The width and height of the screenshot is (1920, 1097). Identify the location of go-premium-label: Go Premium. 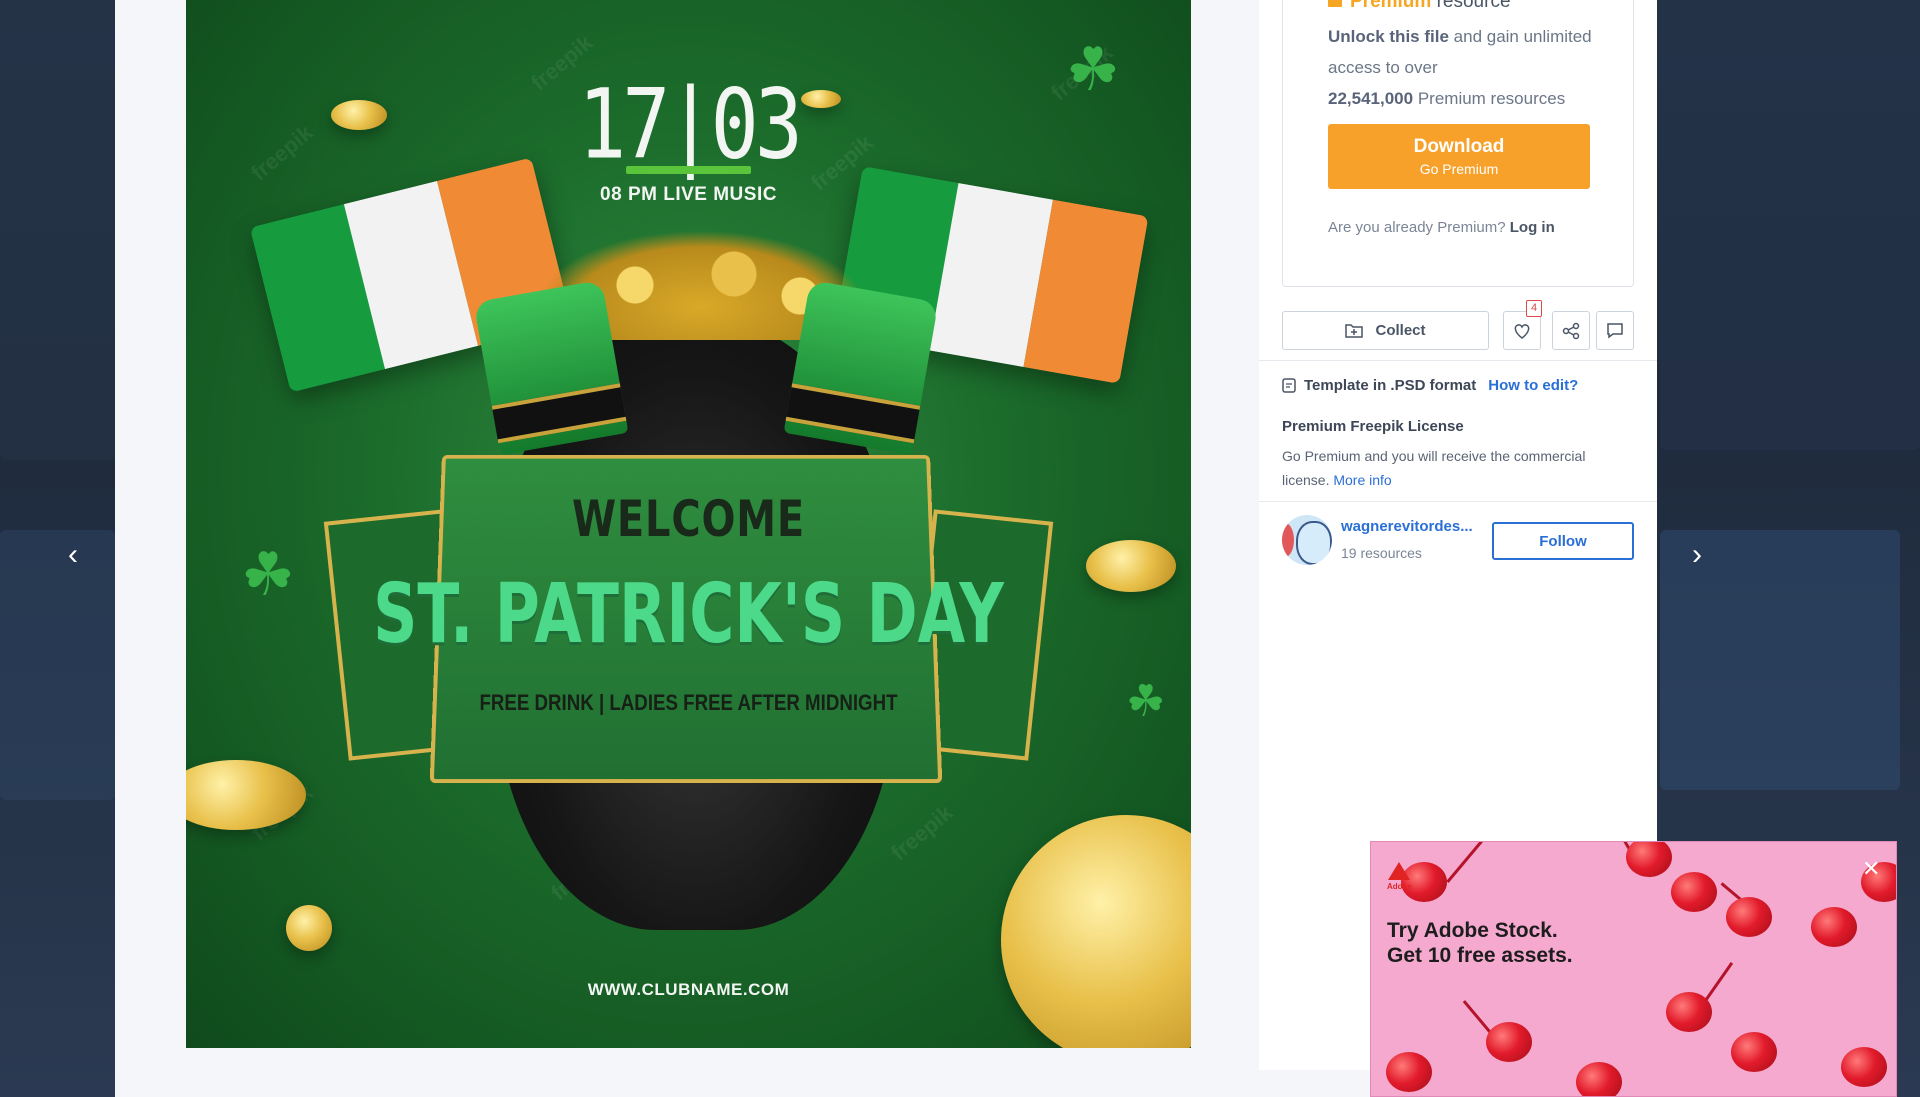
(1459, 169).